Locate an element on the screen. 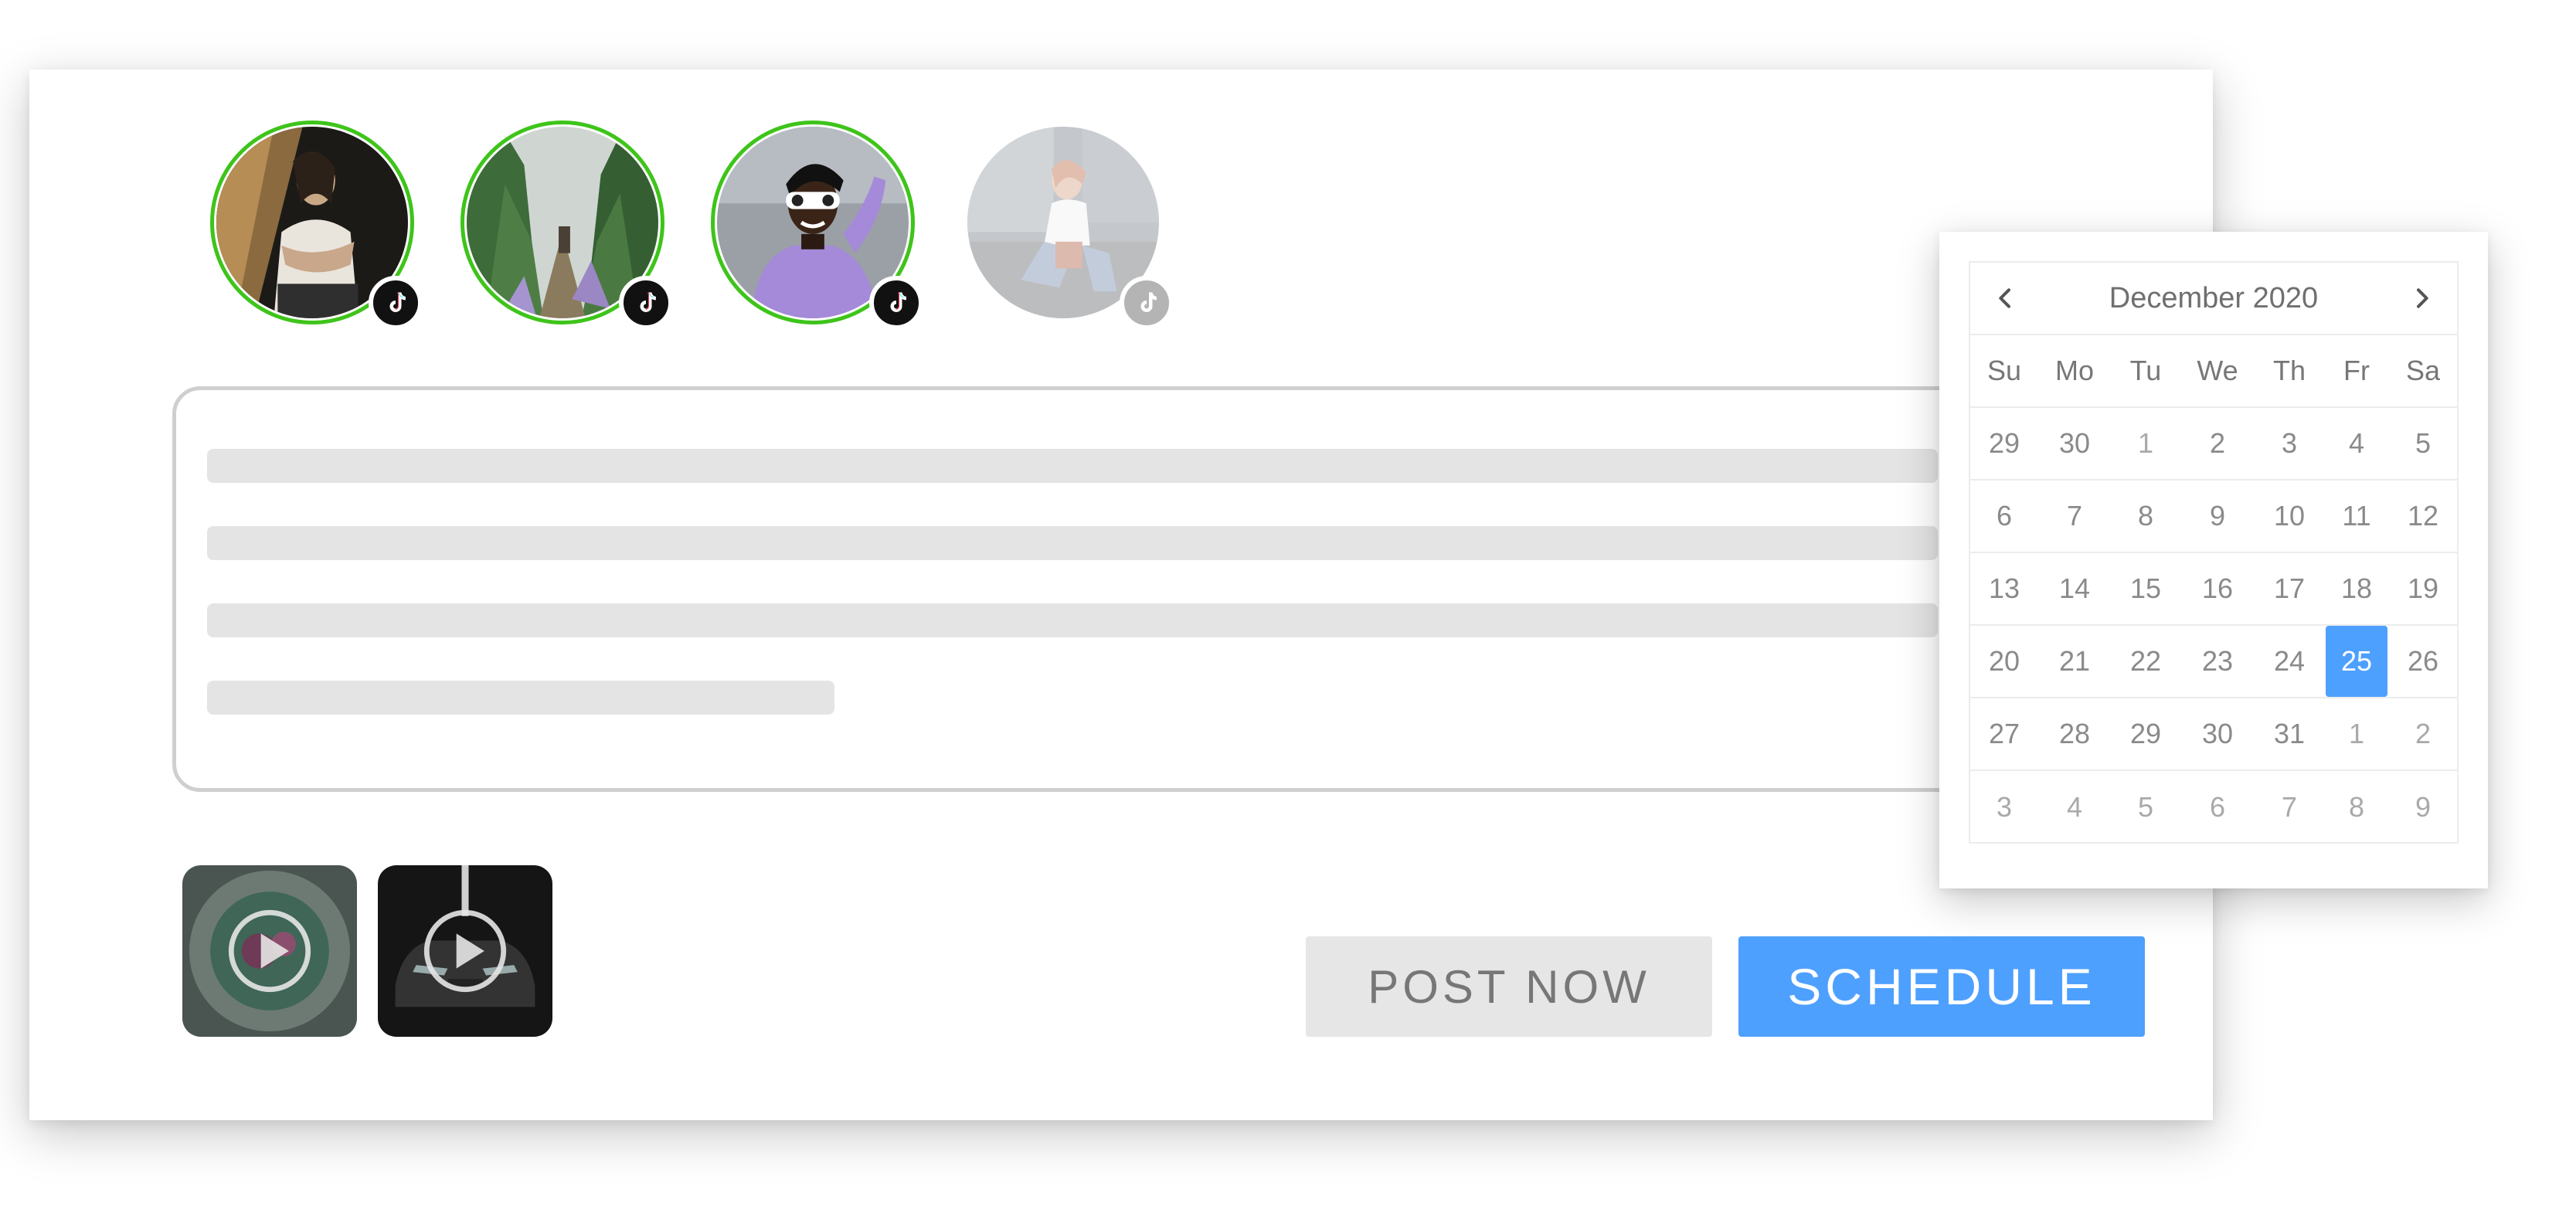 The width and height of the screenshot is (2576, 1216). calendar-day: 17 is located at coordinates (2289, 588).